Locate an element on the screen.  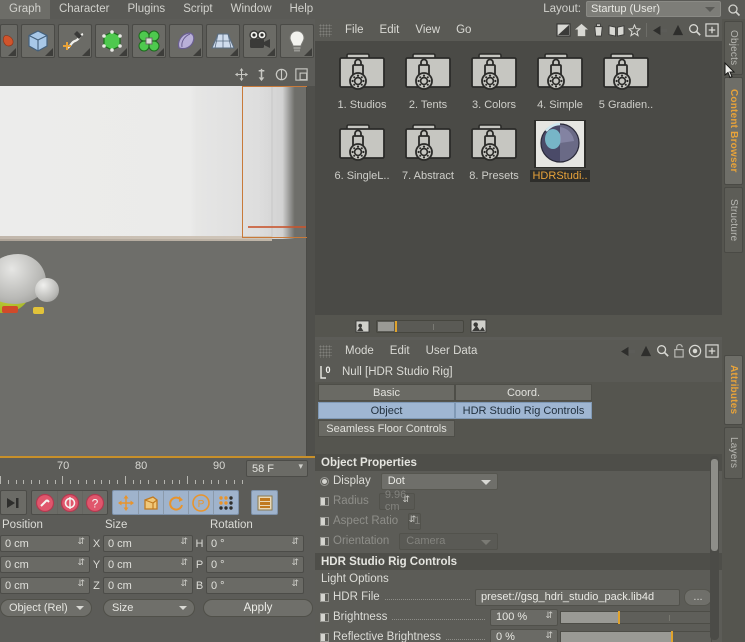
scrollbar-thumb is located at coordinates (714, 505).